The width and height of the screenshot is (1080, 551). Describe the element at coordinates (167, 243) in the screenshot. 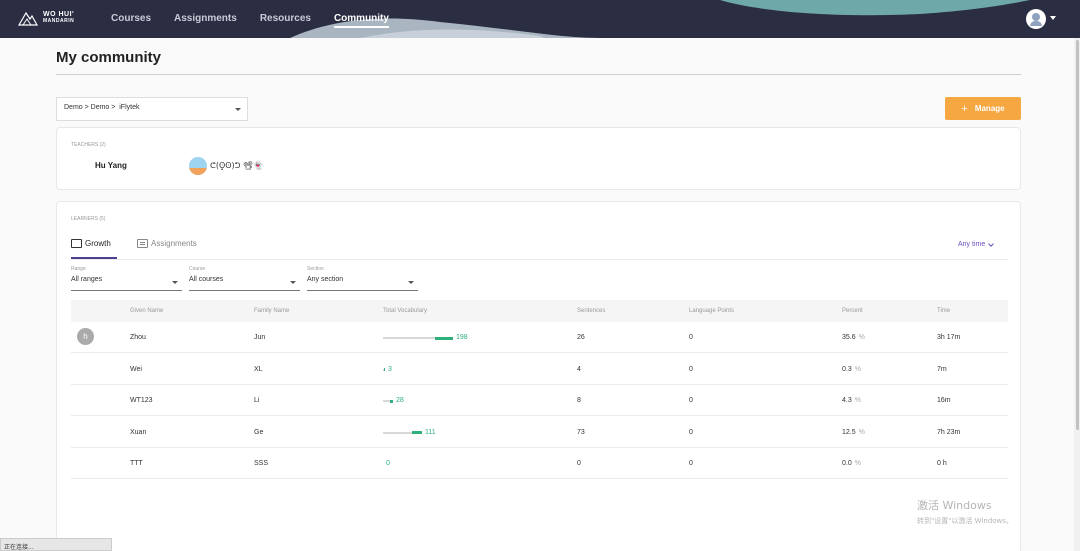

I see `tab-assignments: Assignments` at that location.